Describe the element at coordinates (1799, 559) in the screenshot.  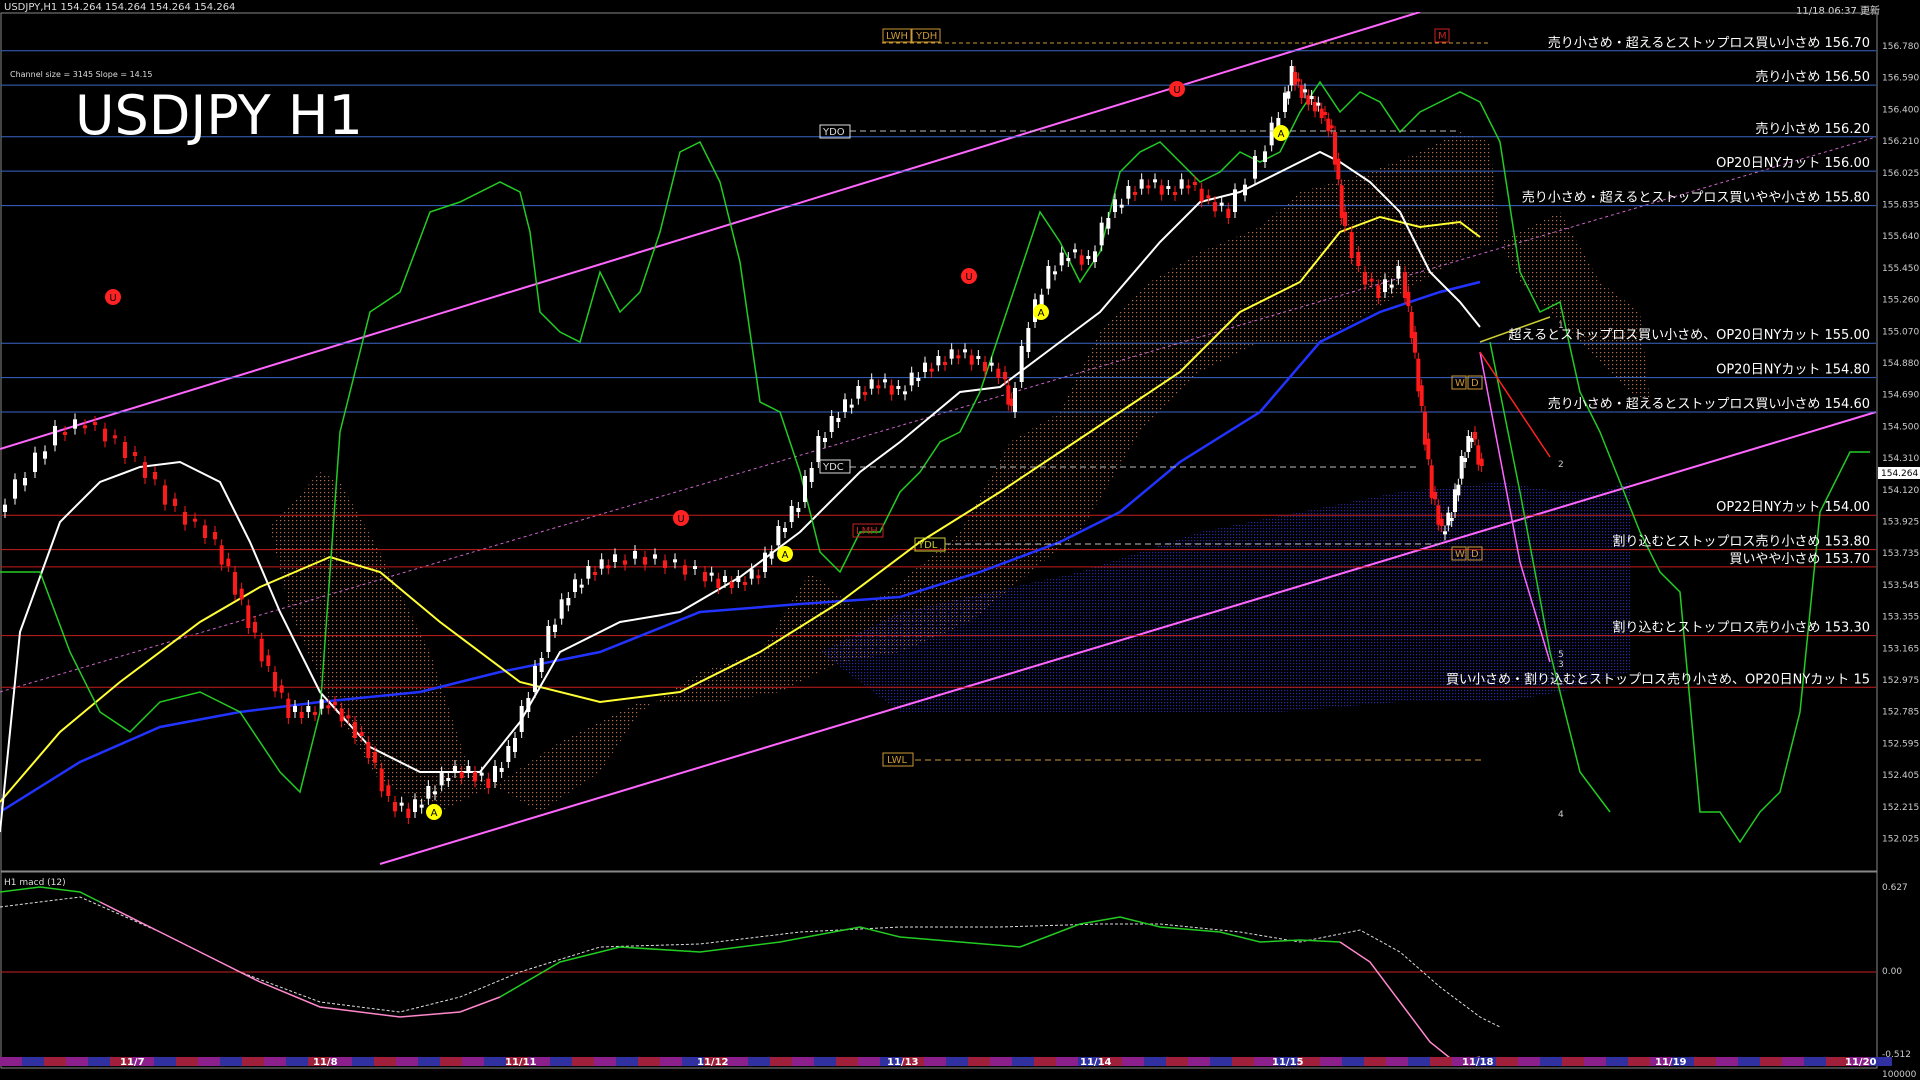
I see `level-label: 買いやや小さめ 153.70` at that location.